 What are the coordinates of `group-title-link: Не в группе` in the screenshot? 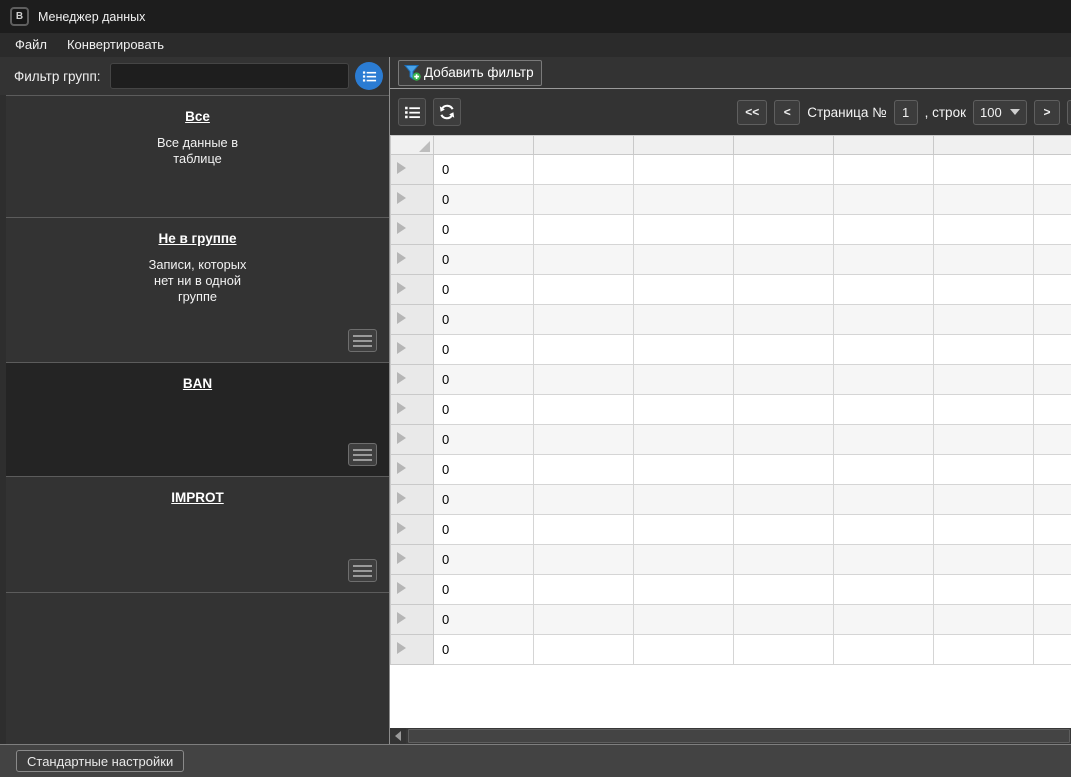 It's located at (197, 238).